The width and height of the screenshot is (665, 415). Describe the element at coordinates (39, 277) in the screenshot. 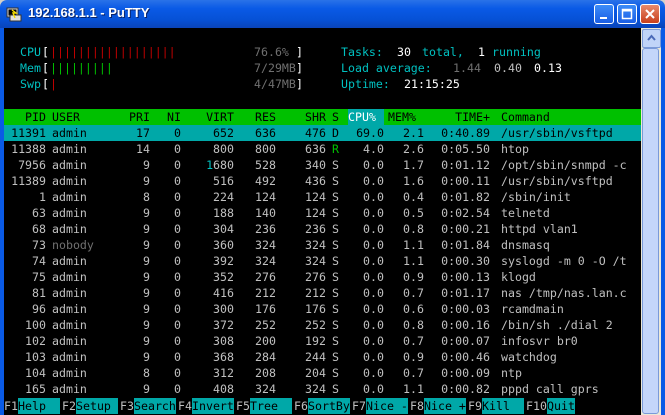

I see `cell-pid: 75` at that location.